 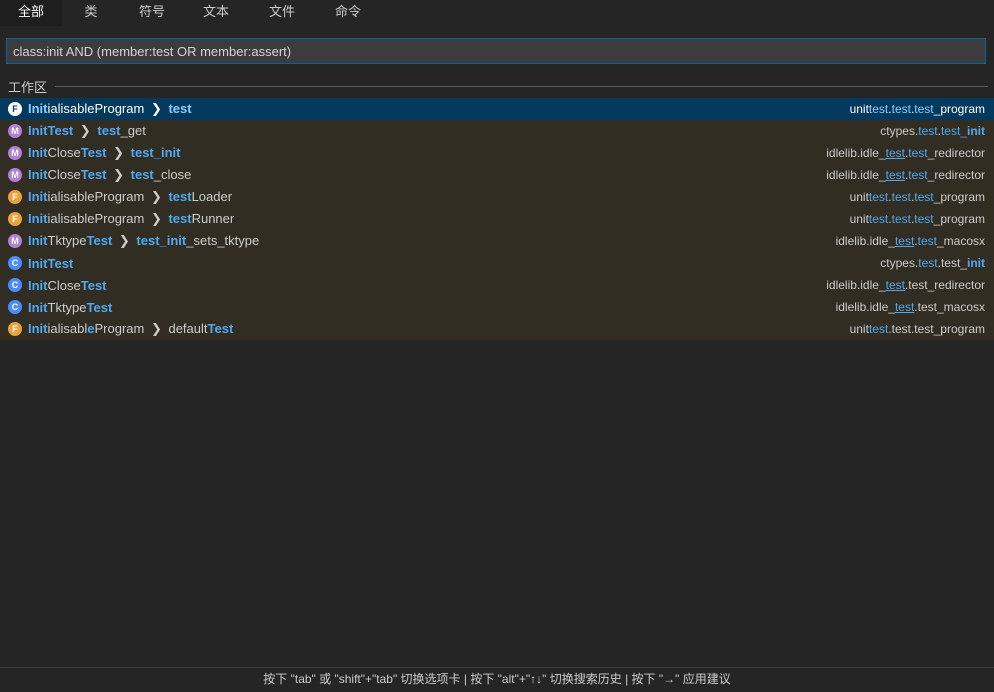 I want to click on section-header: 工作区, so click(x=497, y=86).